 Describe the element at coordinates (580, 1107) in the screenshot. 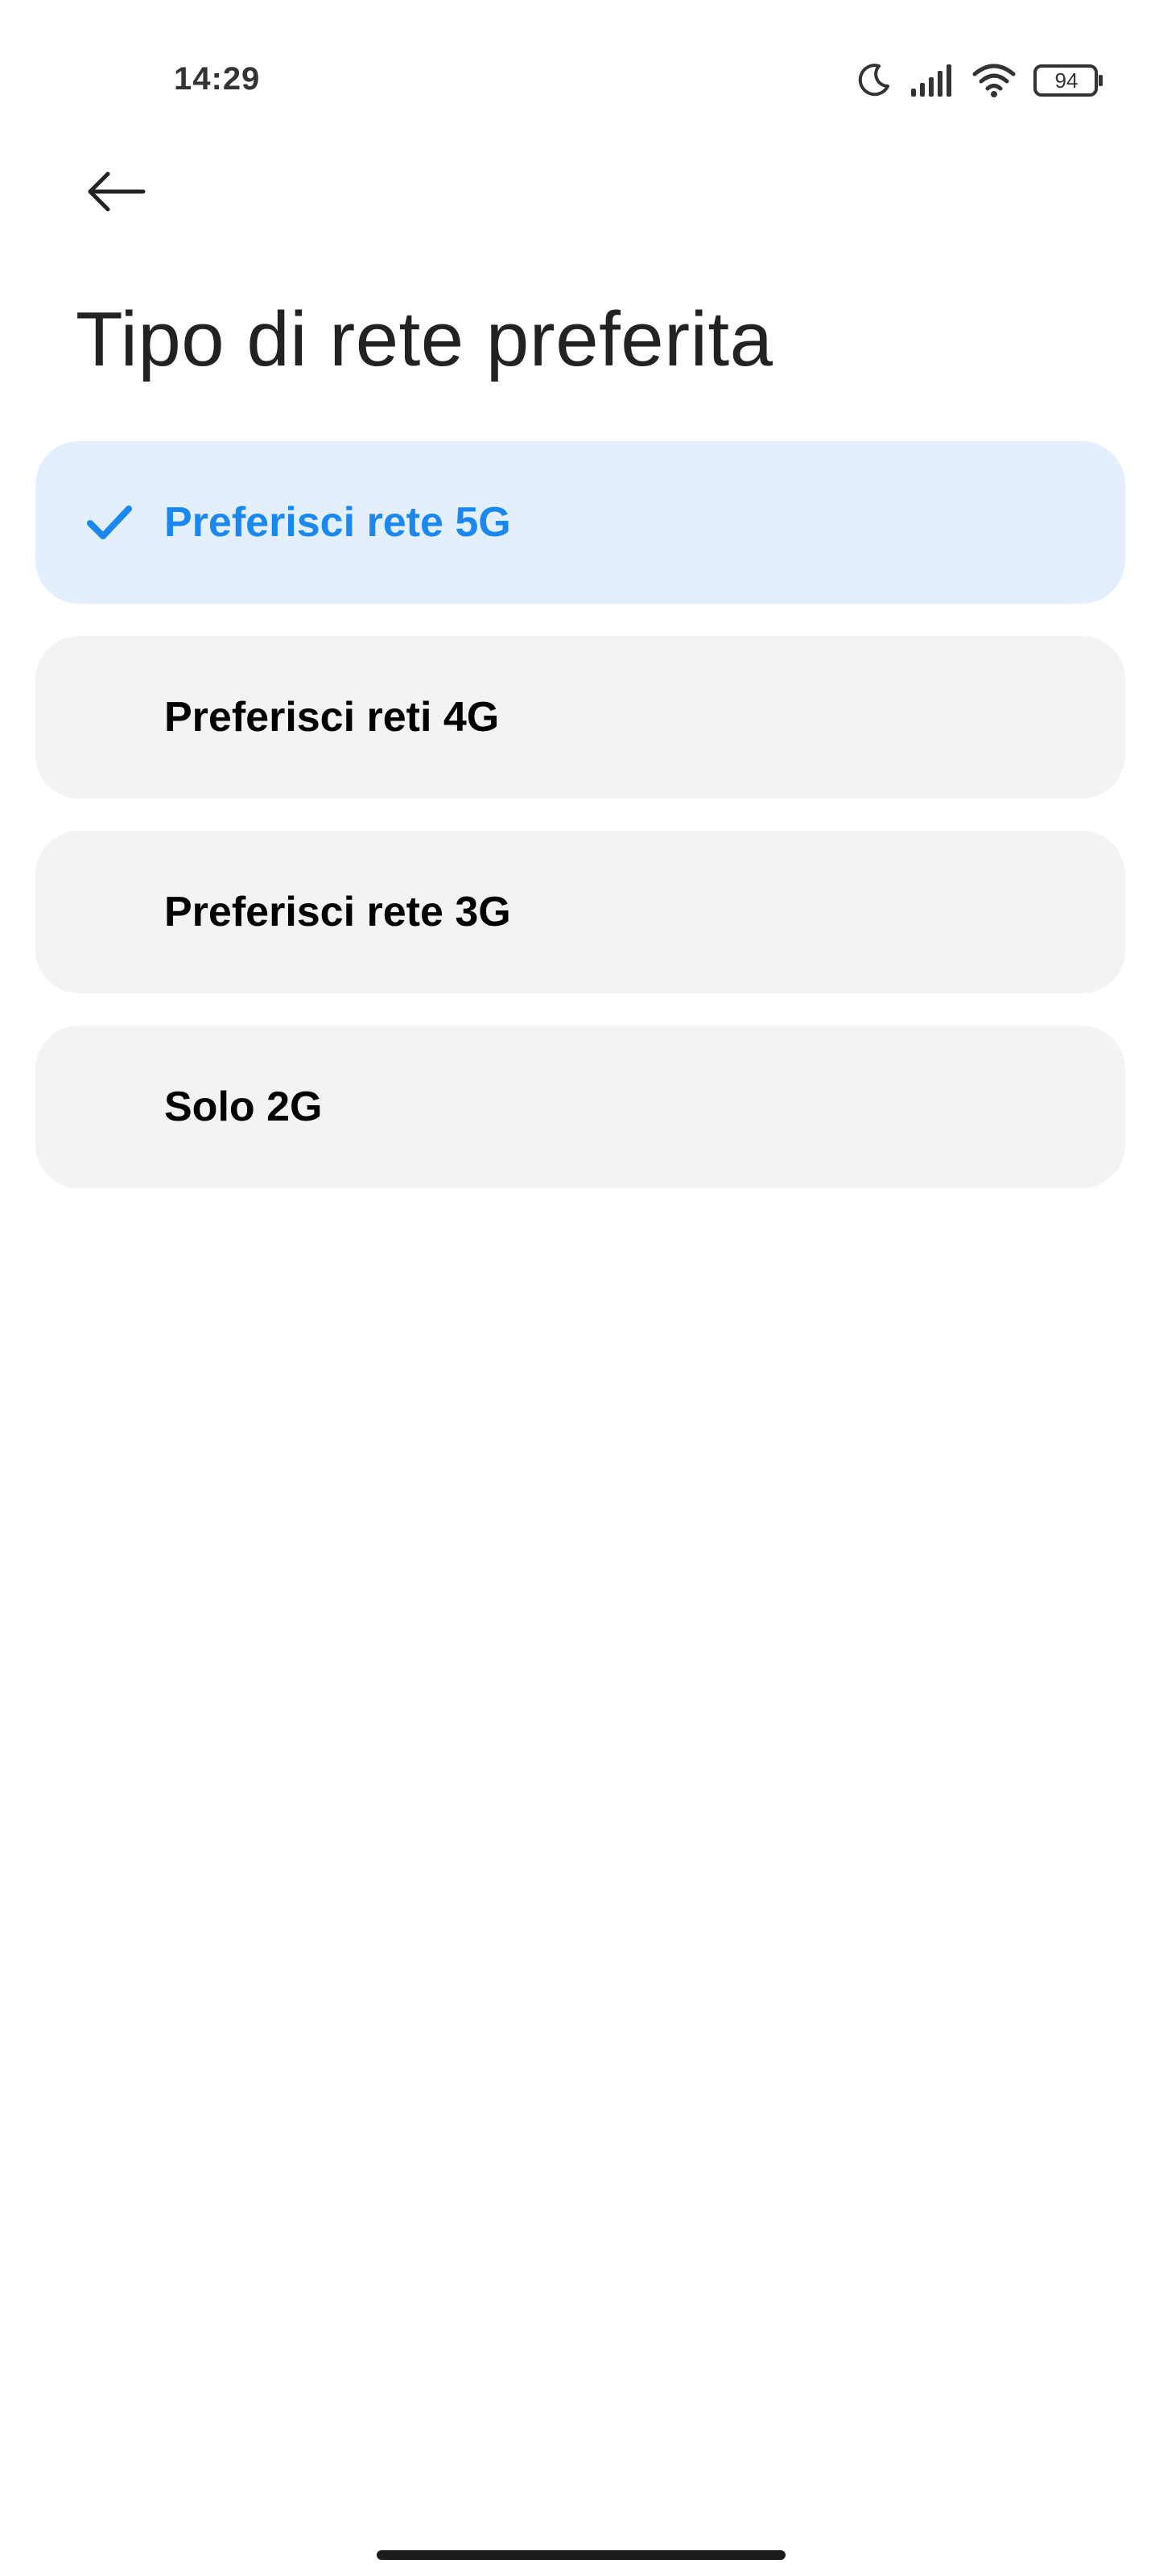

I see `option-2g: Solo 2G` at that location.